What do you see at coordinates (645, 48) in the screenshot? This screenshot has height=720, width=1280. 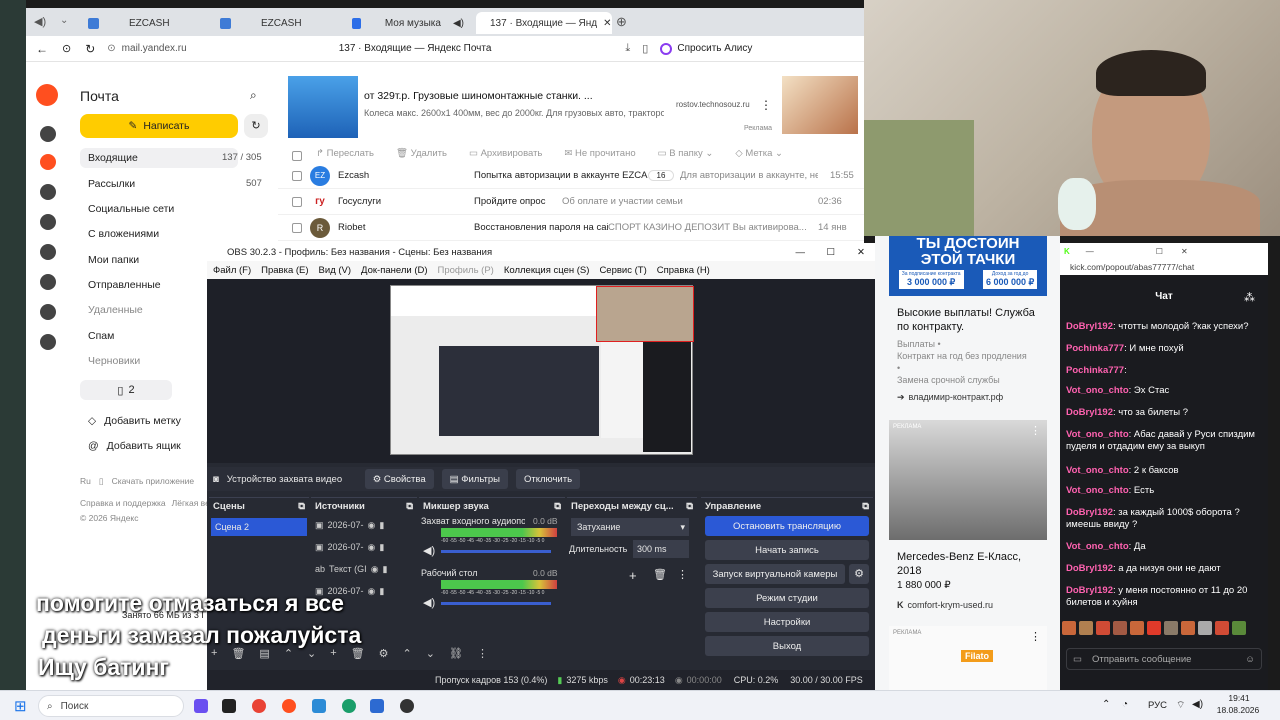 I see `bookmark-icon: ▯` at bounding box center [645, 48].